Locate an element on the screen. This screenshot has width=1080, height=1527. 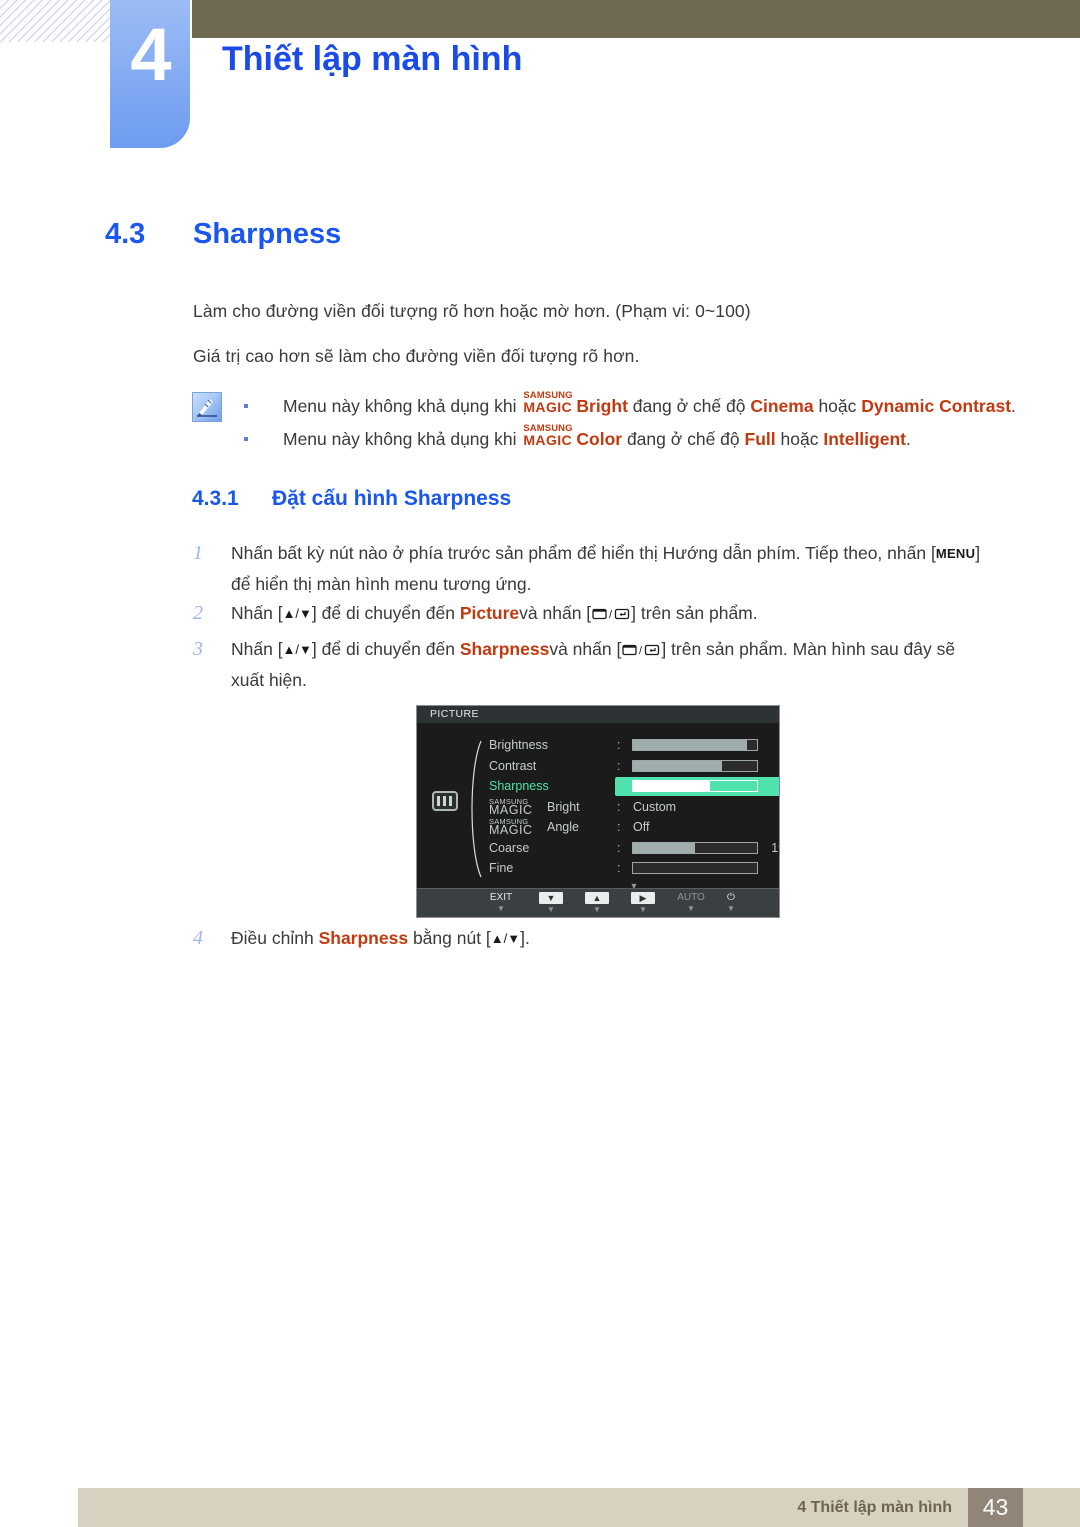
step-index: 1 is located at coordinates (198, 553).